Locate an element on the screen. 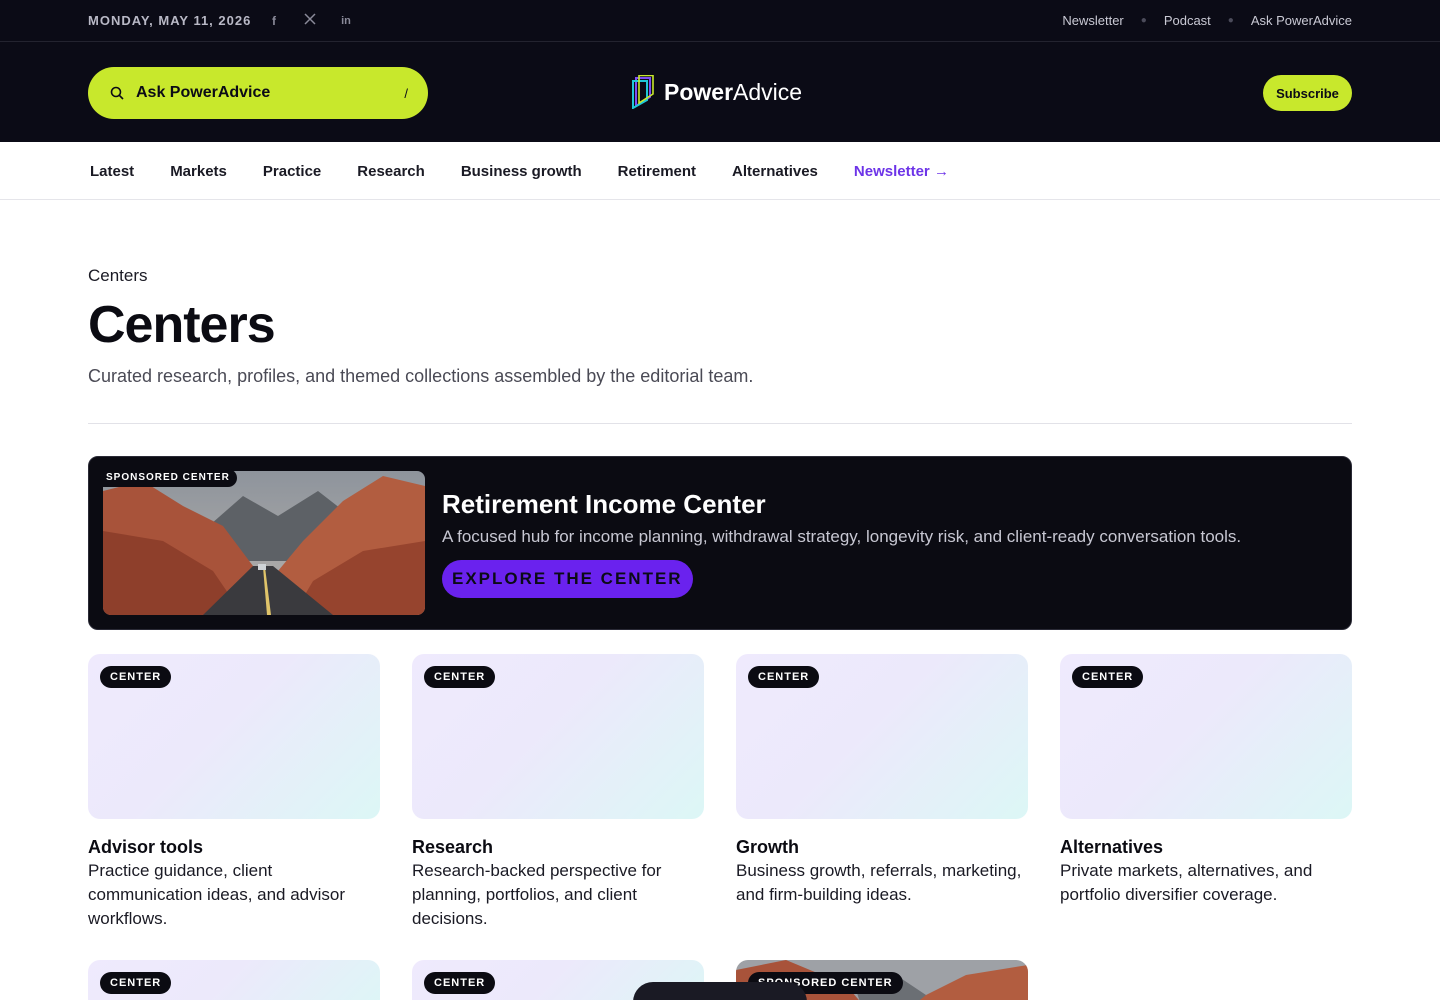 The image size is (1440, 1000). current-date: MONDAY, MAY 11, 2026 is located at coordinates (170, 20).